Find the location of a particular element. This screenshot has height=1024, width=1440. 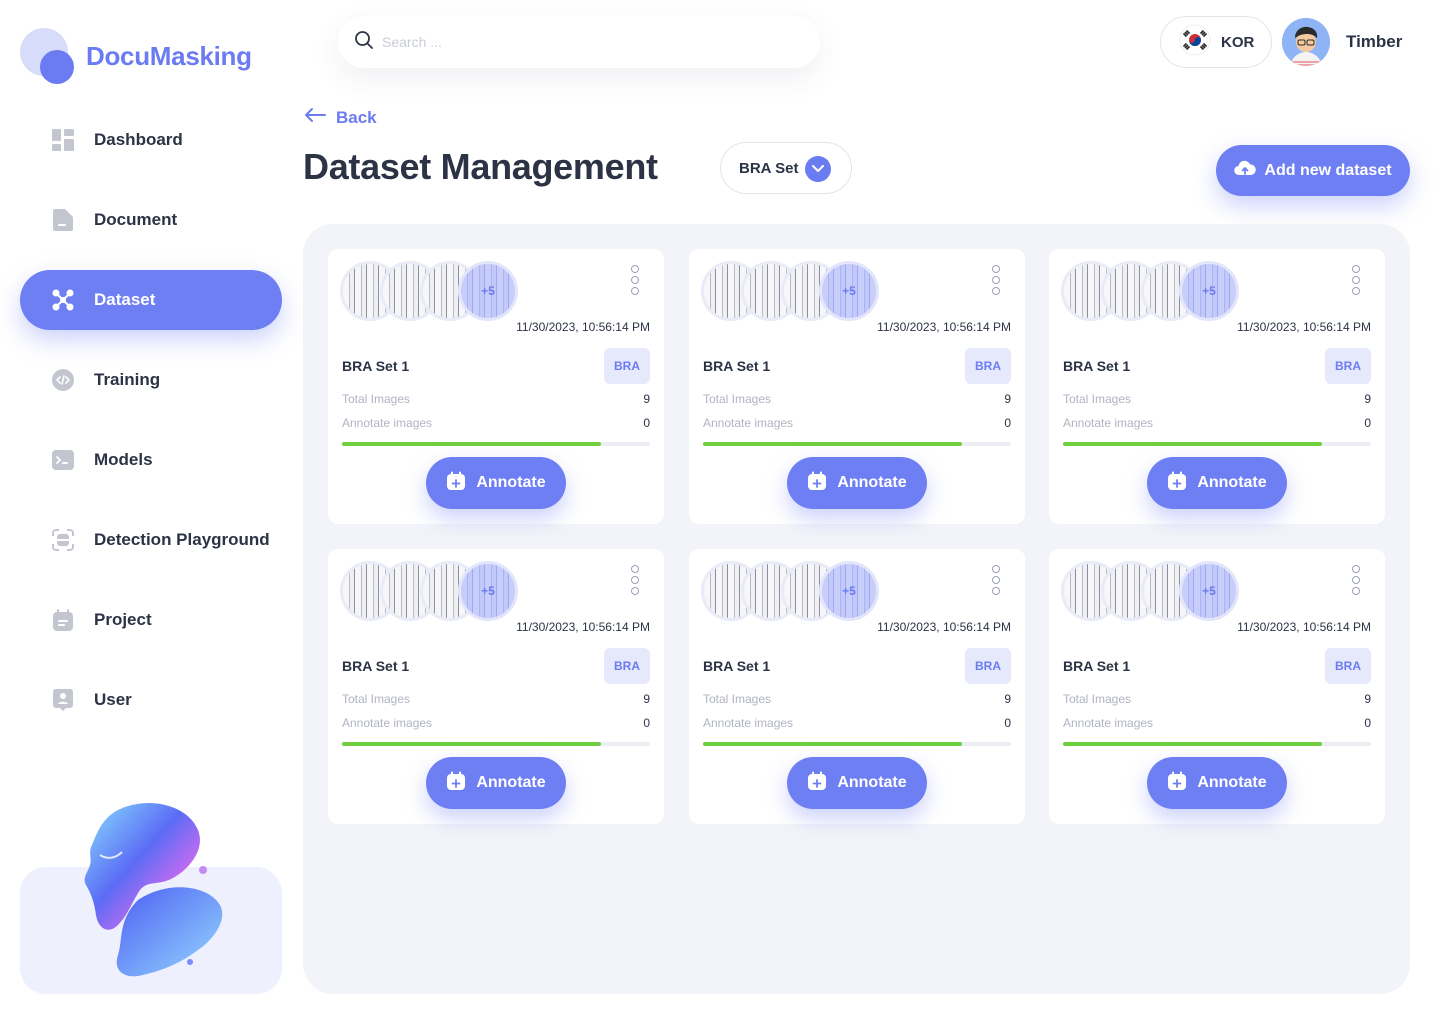

add-new-dataset-button: Add new dataset is located at coordinates (1313, 170).